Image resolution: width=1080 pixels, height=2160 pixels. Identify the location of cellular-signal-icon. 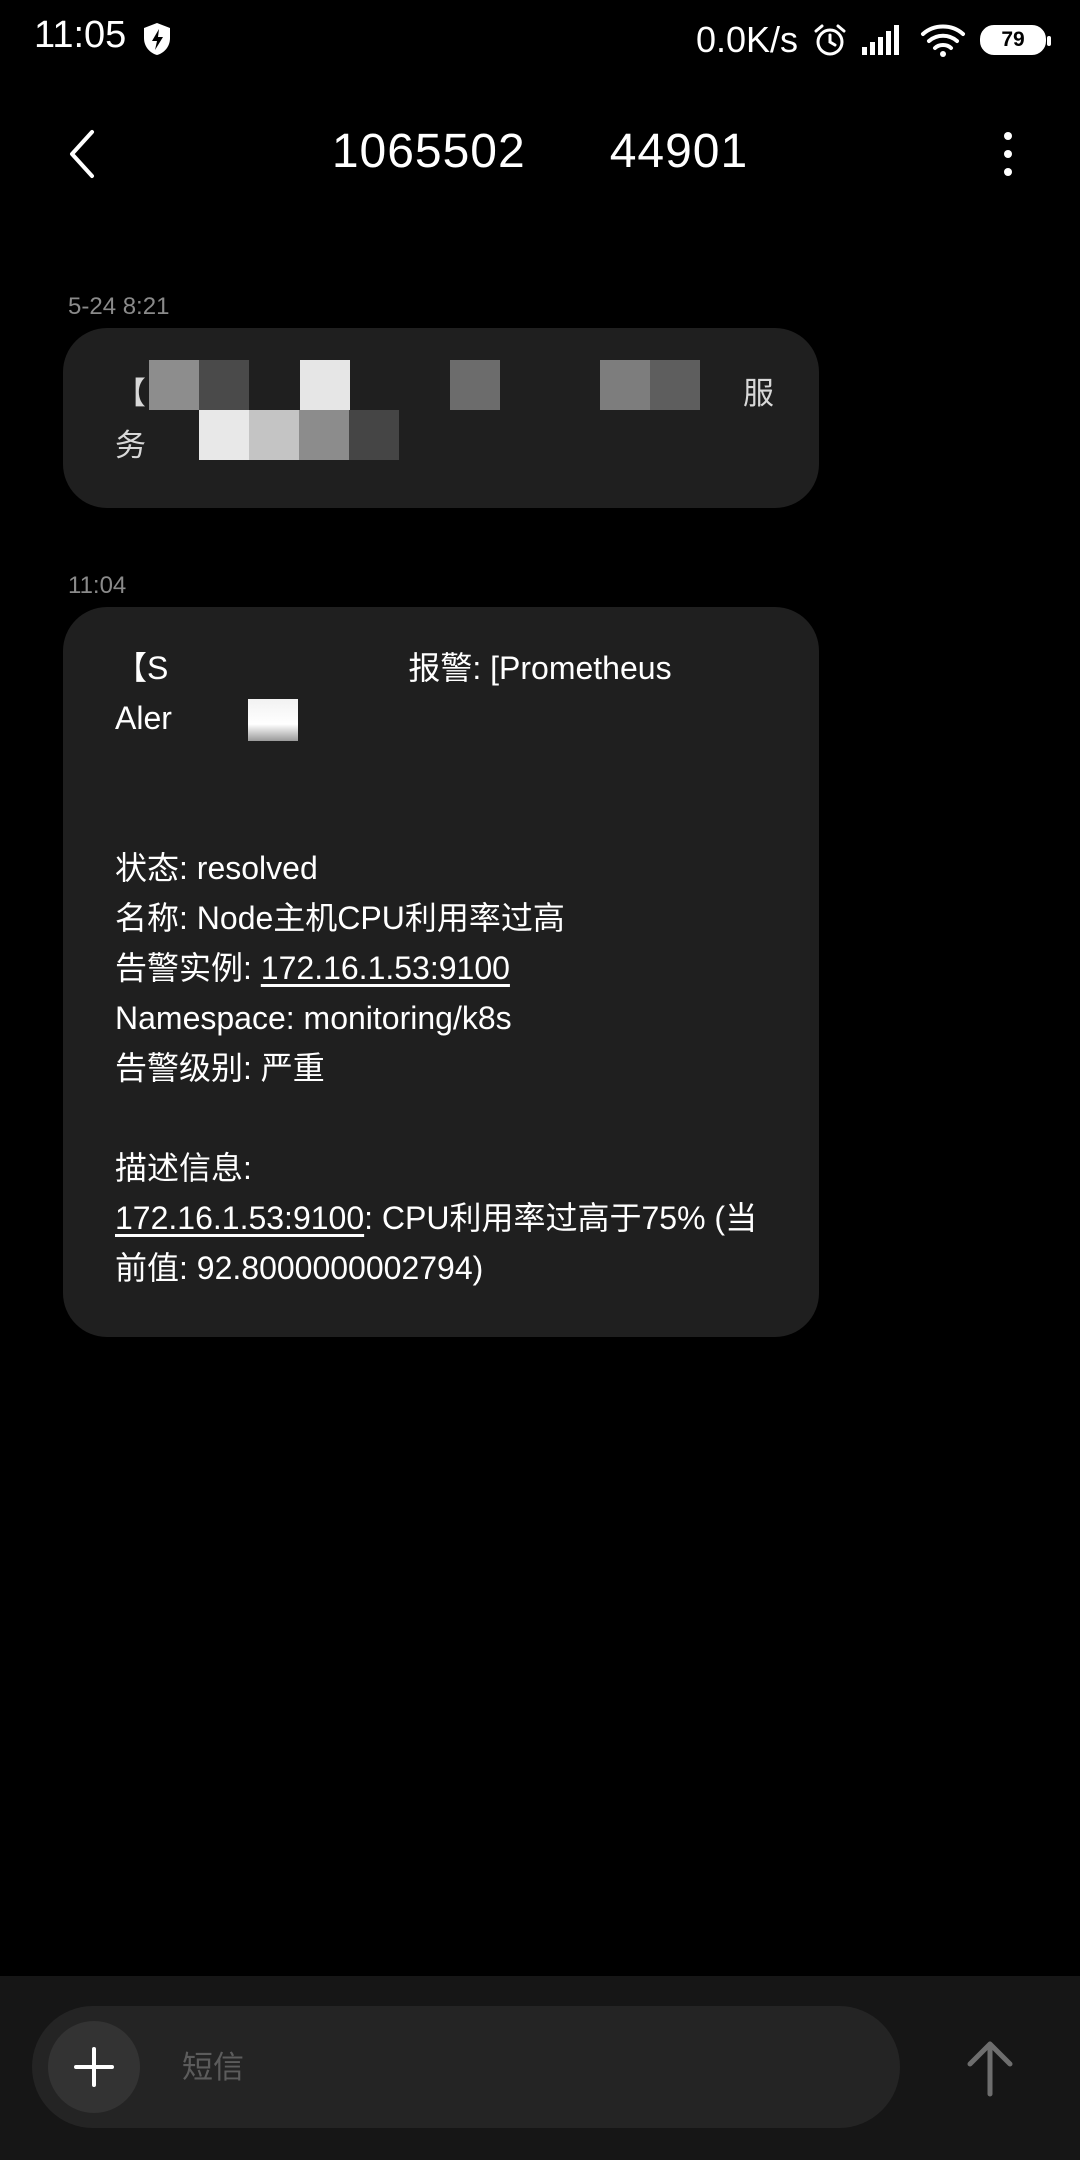
(880, 40).